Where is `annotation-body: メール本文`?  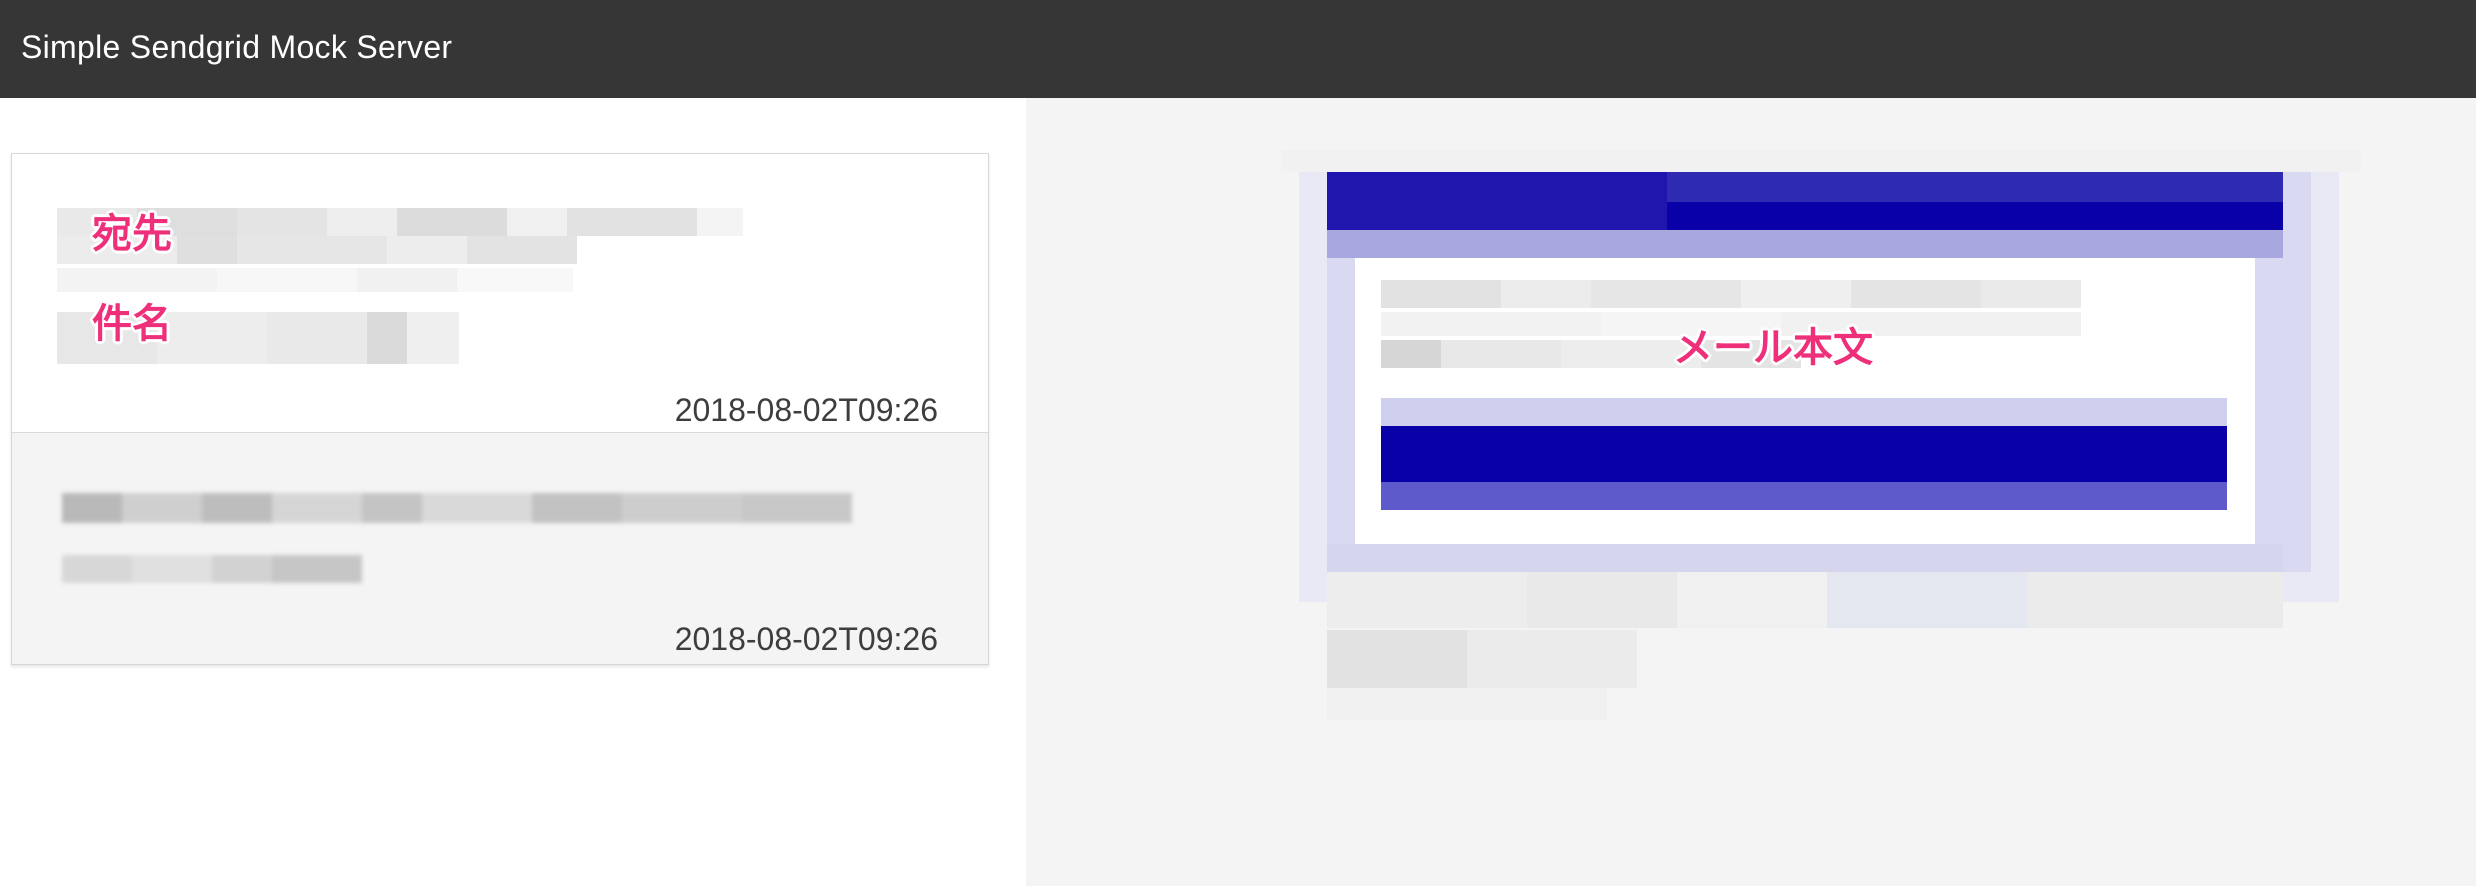 annotation-body: メール本文 is located at coordinates (1773, 348).